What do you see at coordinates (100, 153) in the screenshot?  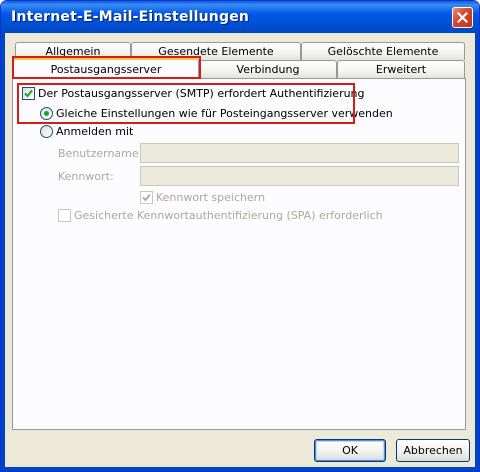 I see `username-label: Benutzername:` at bounding box center [100, 153].